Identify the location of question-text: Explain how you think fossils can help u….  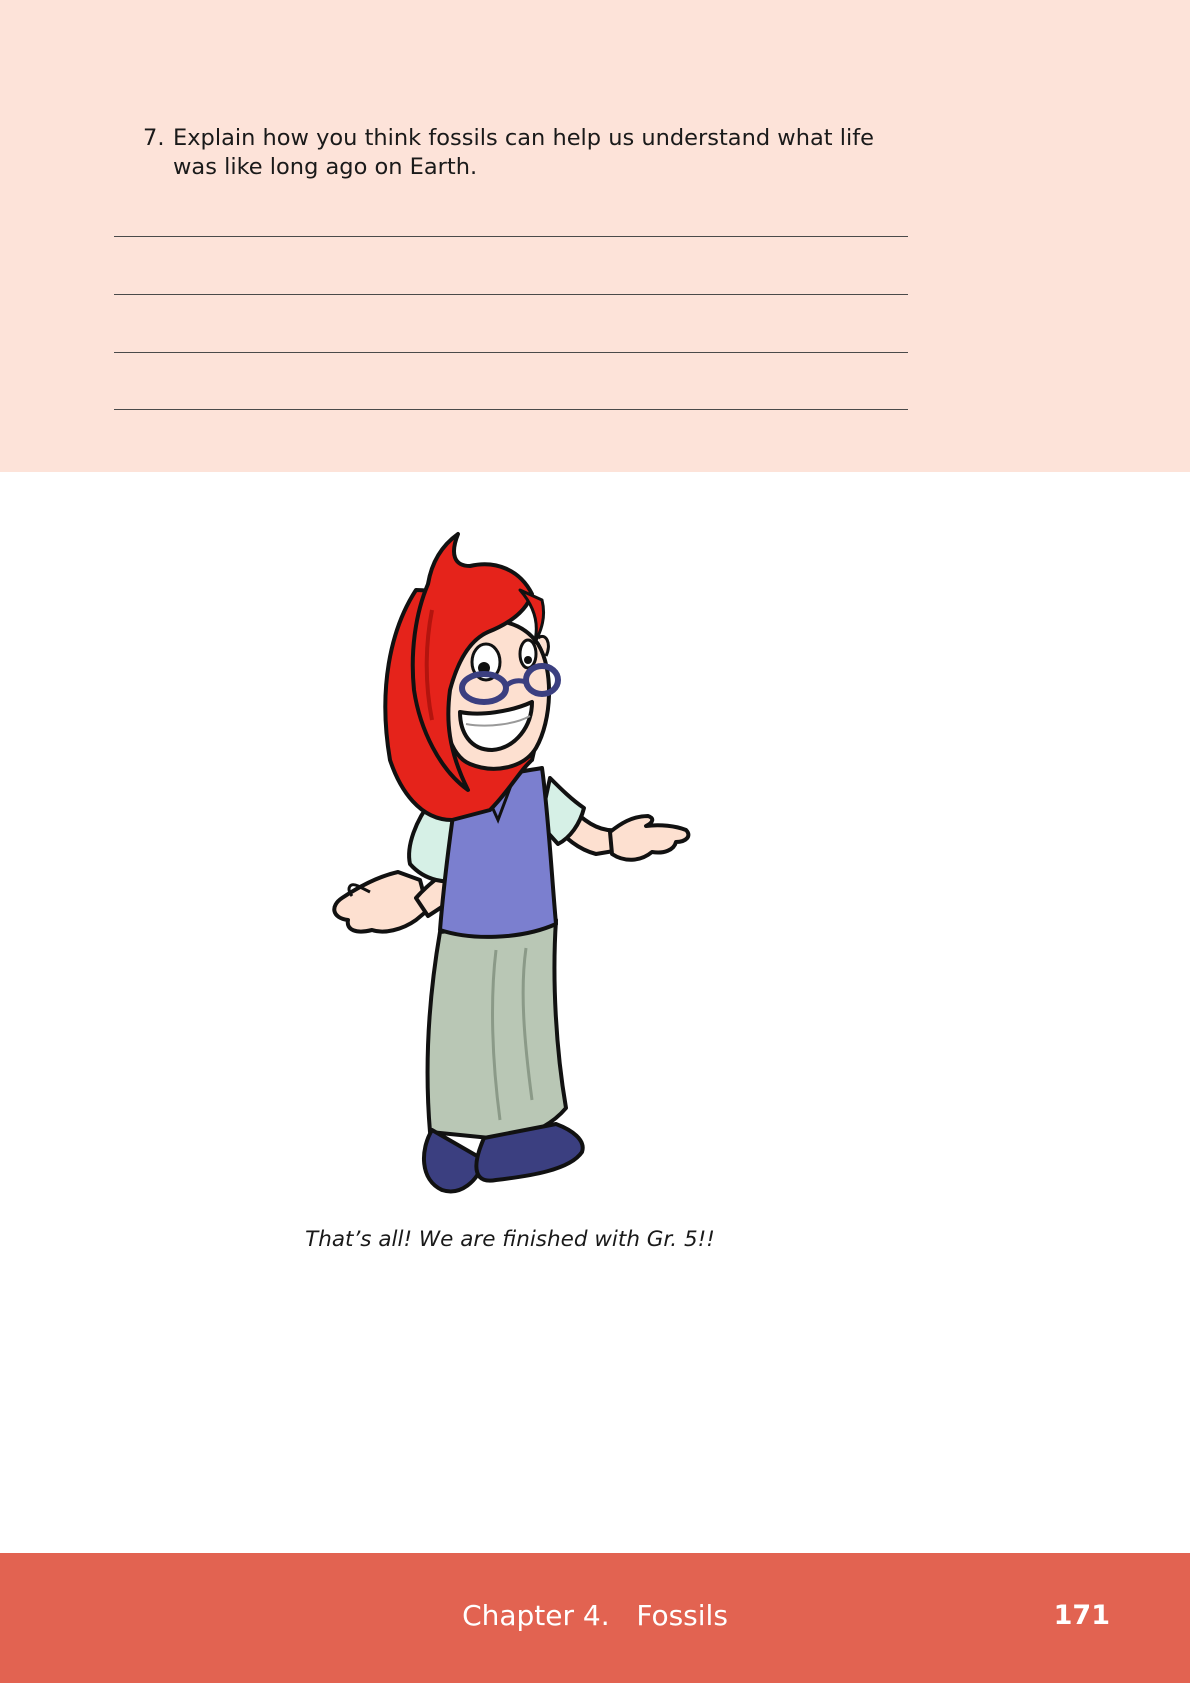
(523, 152).